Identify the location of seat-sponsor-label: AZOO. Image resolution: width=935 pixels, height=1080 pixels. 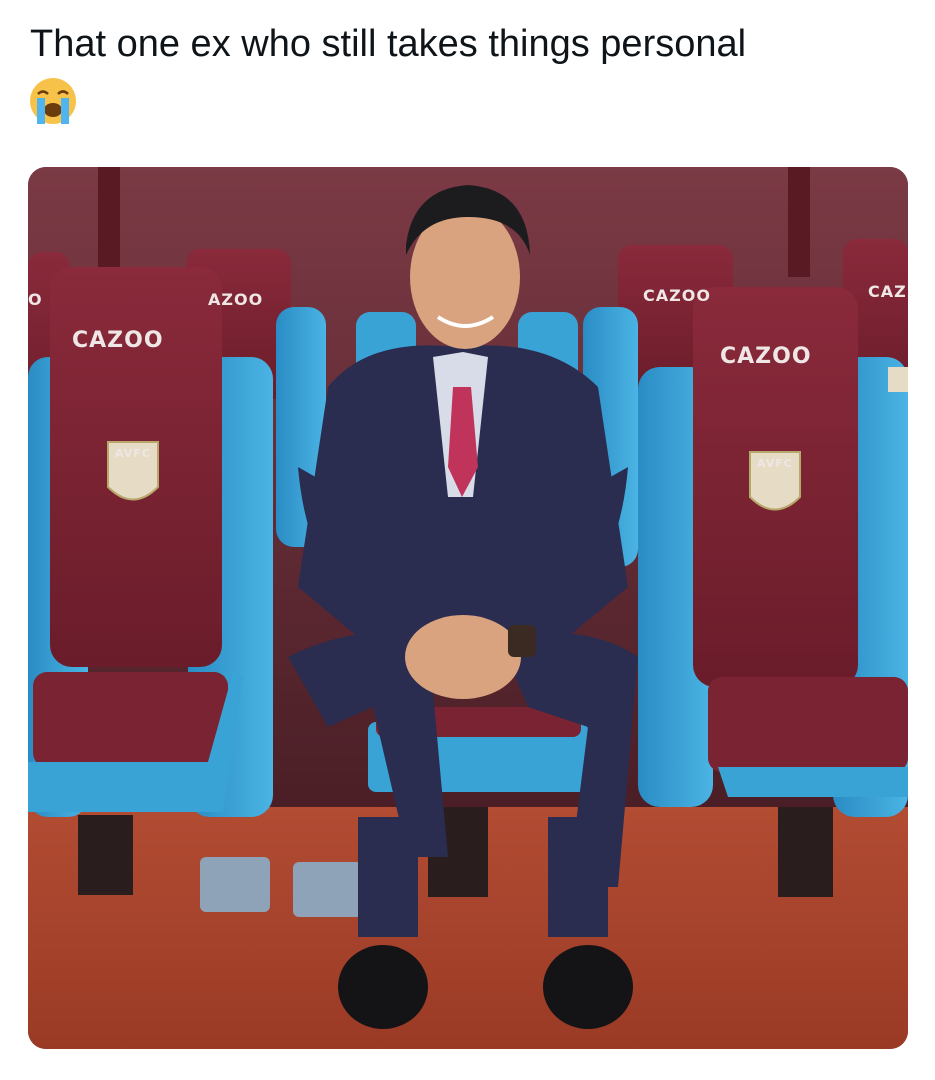
(235, 299).